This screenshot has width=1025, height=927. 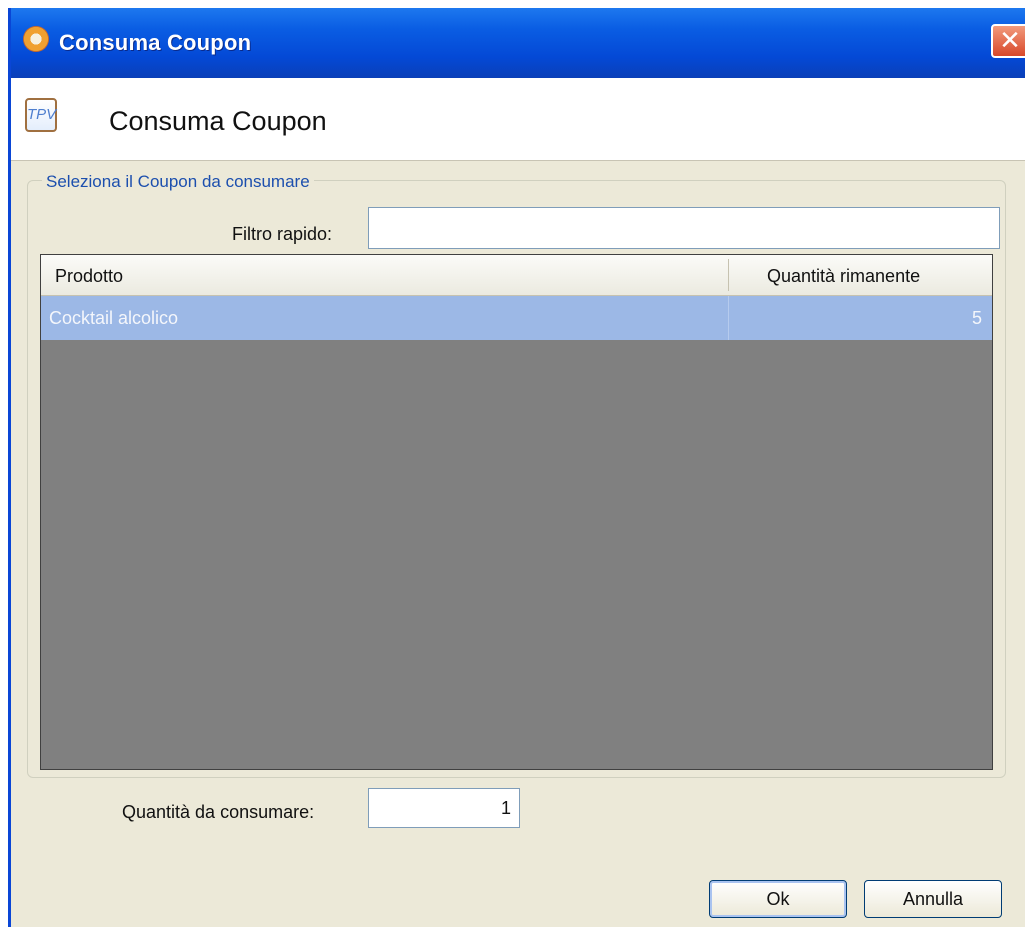 What do you see at coordinates (728, 275) in the screenshot?
I see `column-separator` at bounding box center [728, 275].